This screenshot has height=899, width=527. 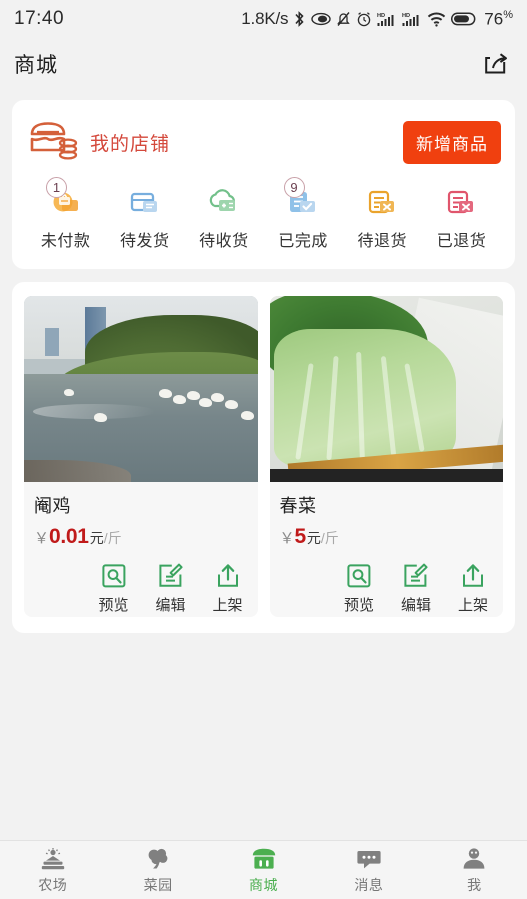 I want to click on status-label-unpaid: 未付款, so click(x=65, y=241).